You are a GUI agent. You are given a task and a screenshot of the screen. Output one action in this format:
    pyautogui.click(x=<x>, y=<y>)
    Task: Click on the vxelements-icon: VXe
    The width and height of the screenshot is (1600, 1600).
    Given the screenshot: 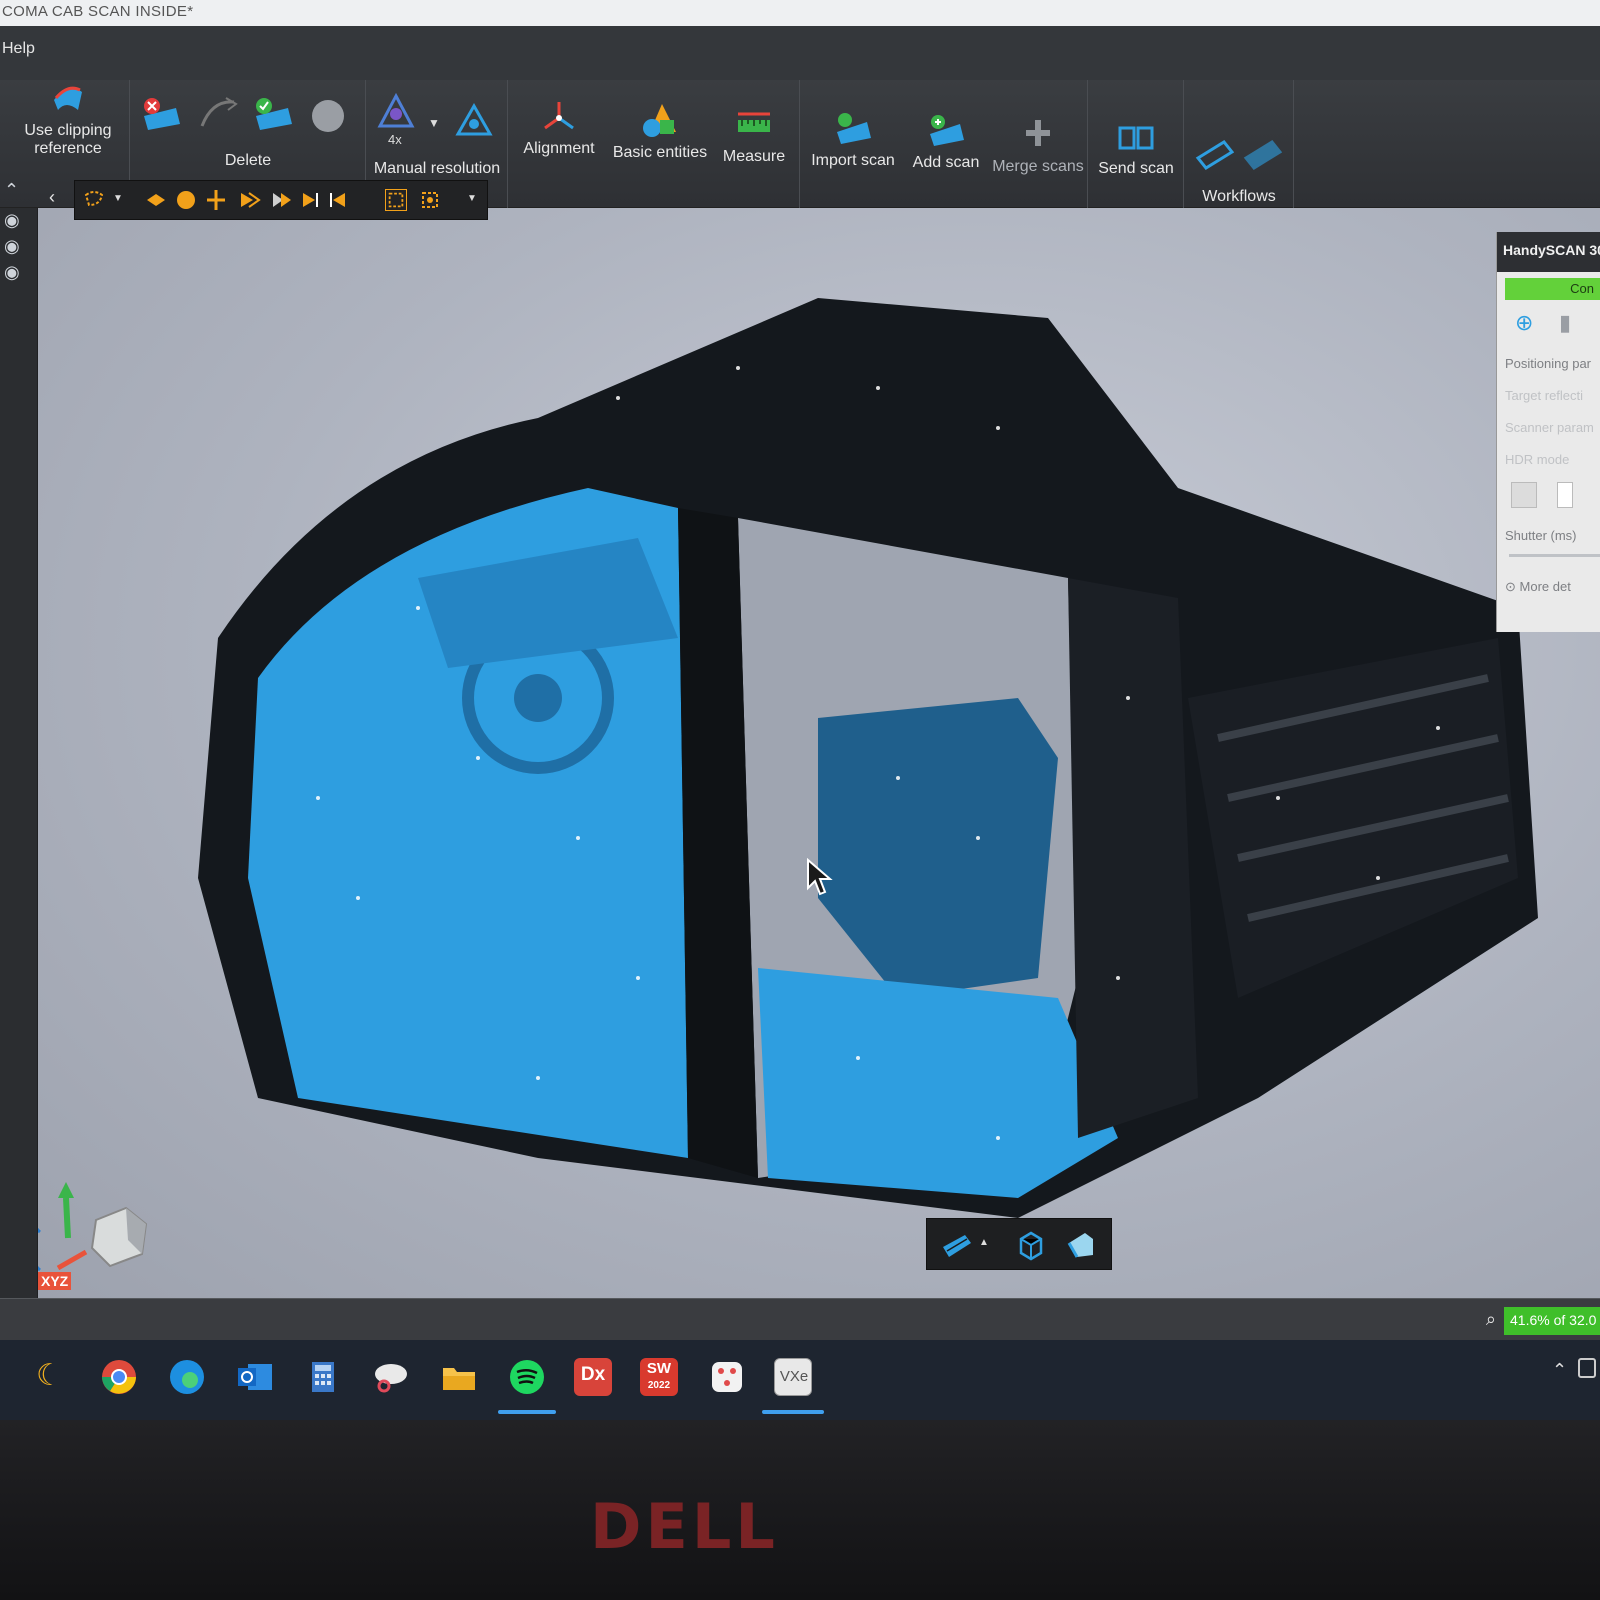 What is the action you would take?
    pyautogui.click(x=793, y=1377)
    